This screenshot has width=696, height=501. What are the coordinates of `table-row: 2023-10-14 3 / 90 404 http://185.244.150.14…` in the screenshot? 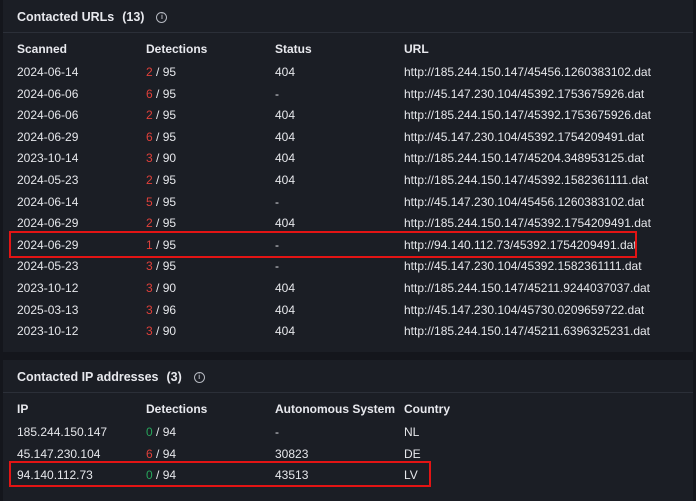 It's located at (348, 158).